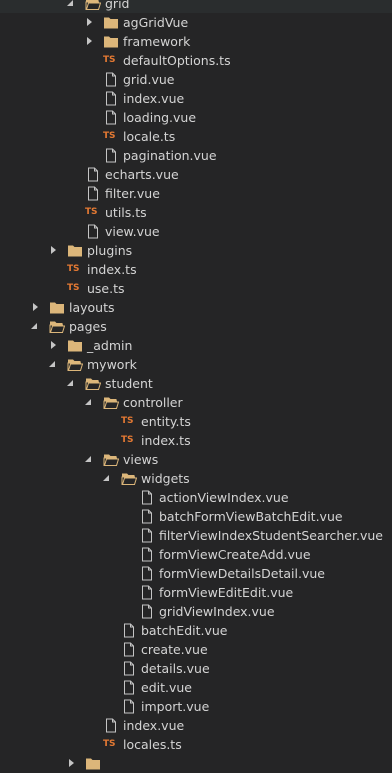  I want to click on folder-row: framework, so click(196, 41).